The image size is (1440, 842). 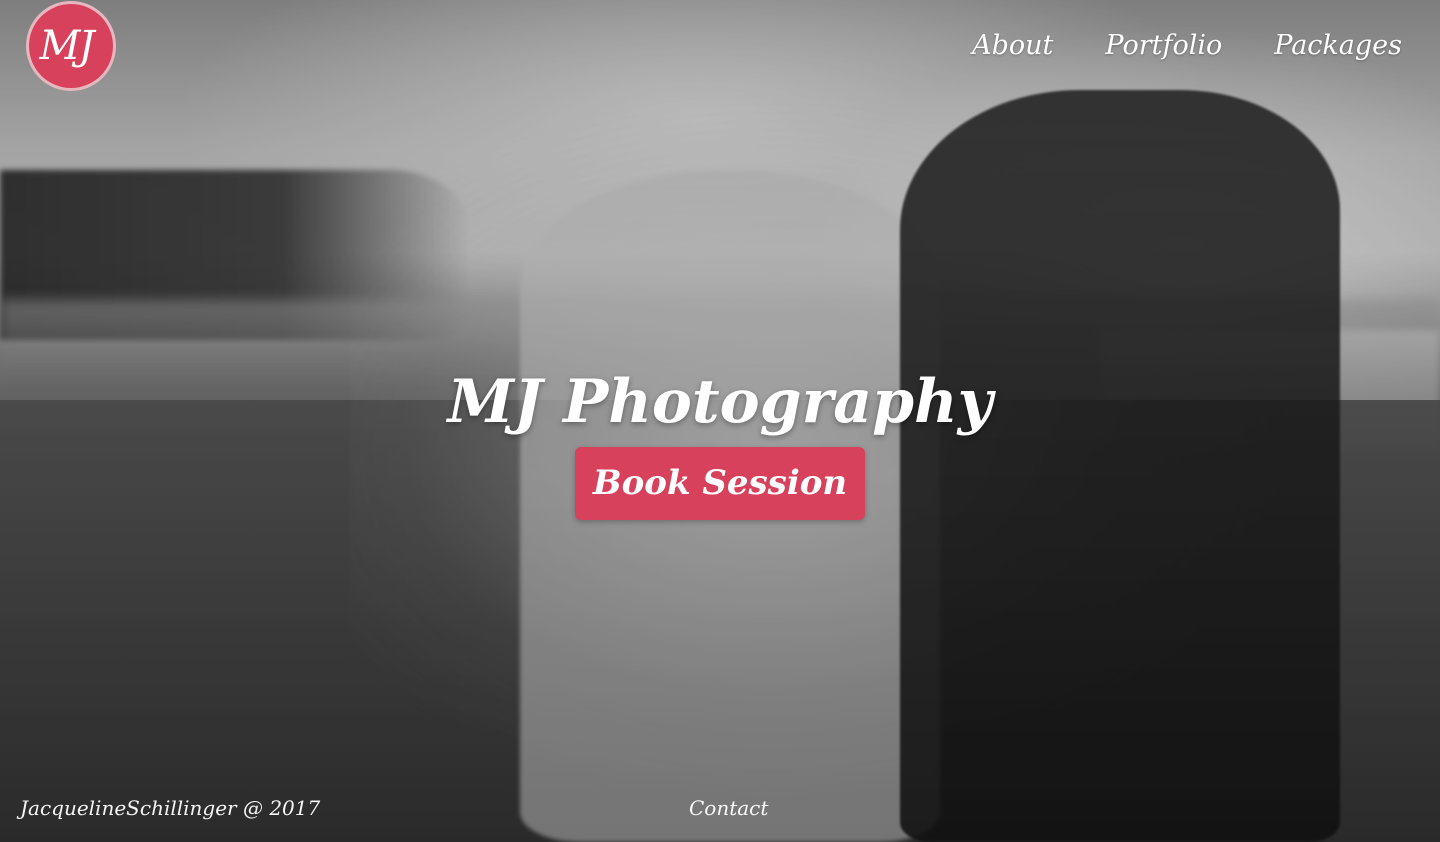 I want to click on nav-link-about: About, so click(x=1012, y=46).